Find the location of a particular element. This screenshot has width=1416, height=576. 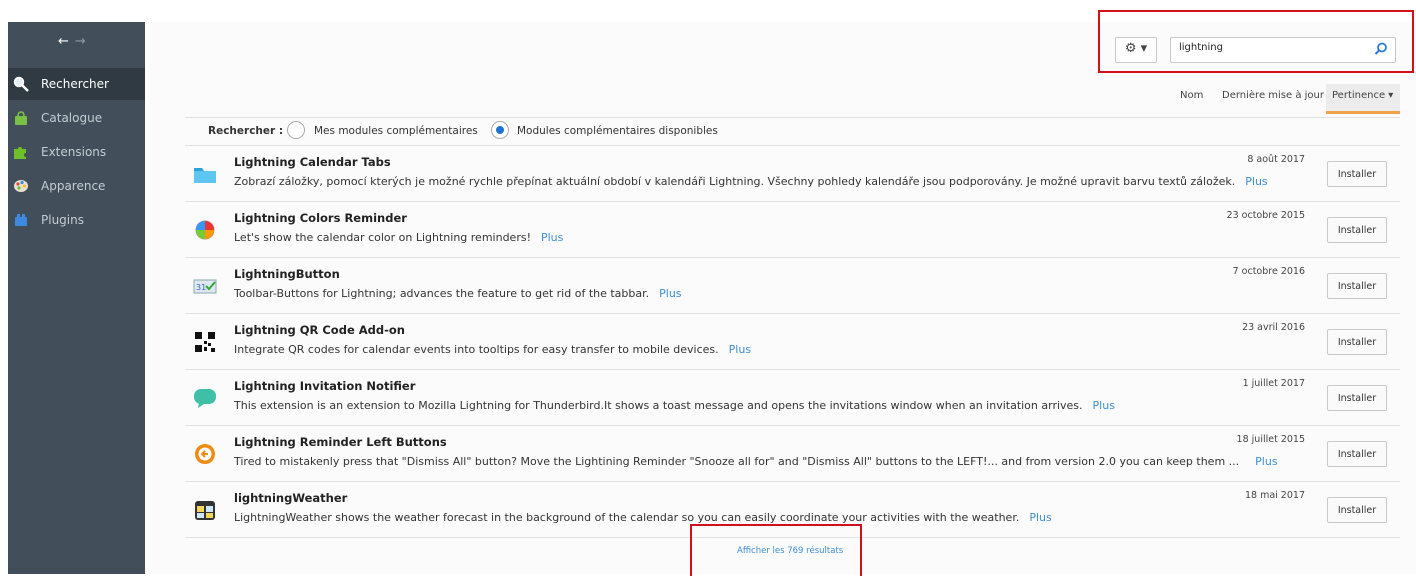

forward-arrow-icon: → is located at coordinates (83, 41).